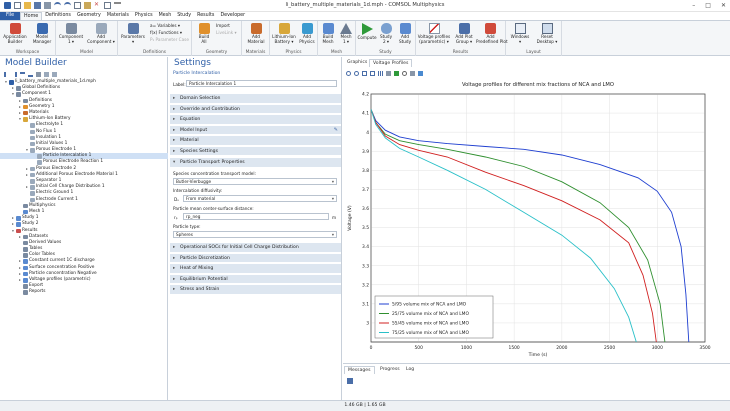  What do you see at coordinates (364, 73) in the screenshot?
I see `zoom-box-icon` at bounding box center [364, 73].